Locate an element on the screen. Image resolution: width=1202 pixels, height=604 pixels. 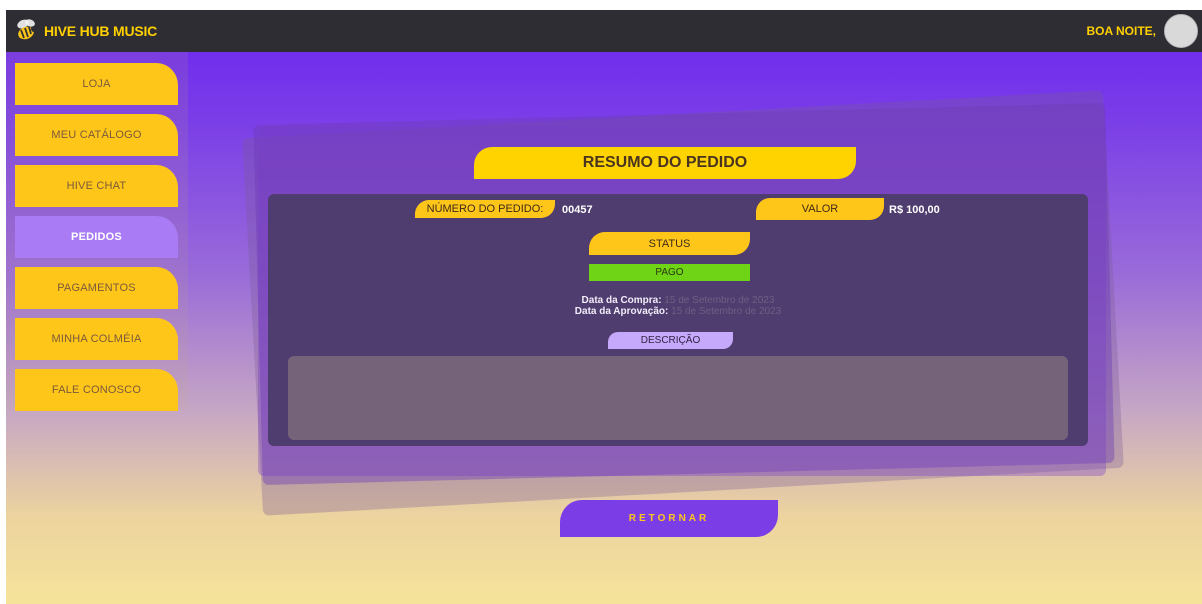
status-label-text: STATUS is located at coordinates (669, 243).